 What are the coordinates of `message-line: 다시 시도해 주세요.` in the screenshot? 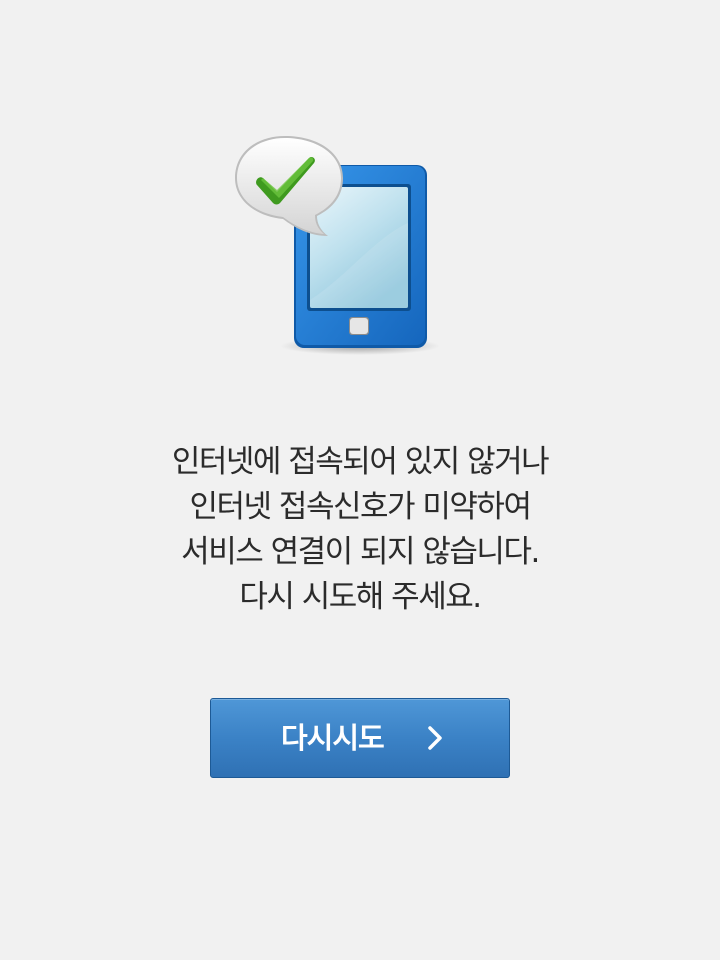 It's located at (360, 597).